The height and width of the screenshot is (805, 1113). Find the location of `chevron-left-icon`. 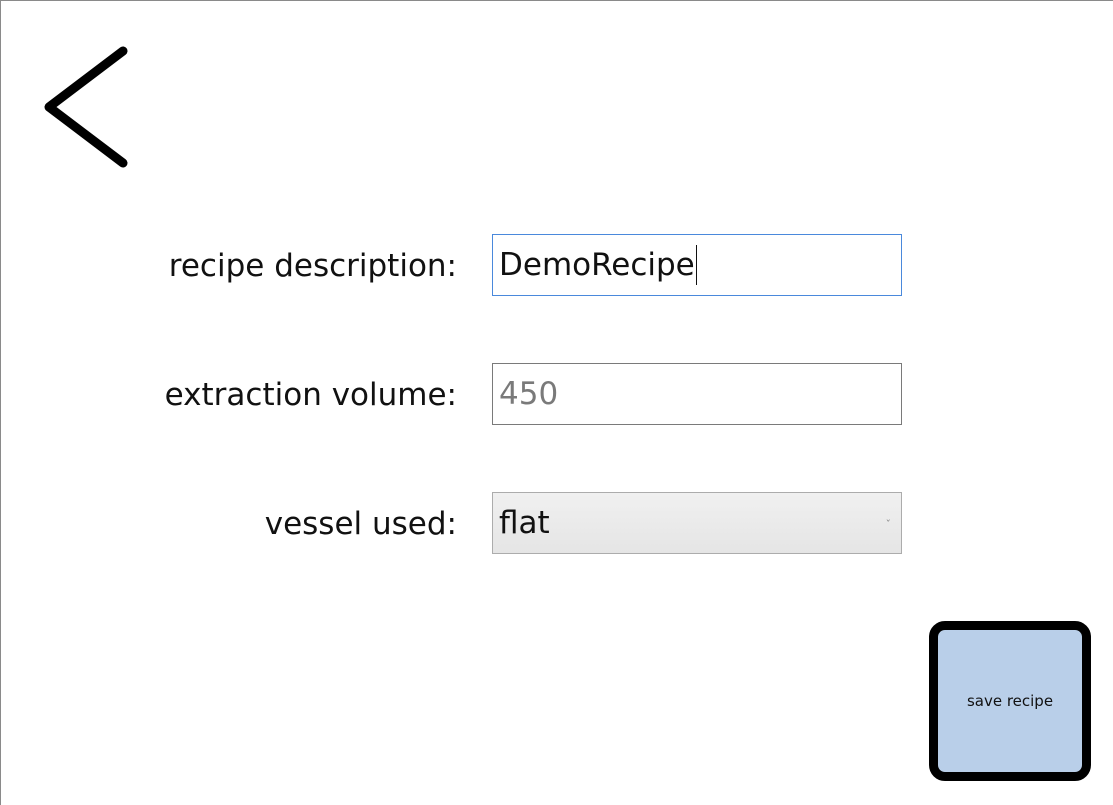

chevron-left-icon is located at coordinates (86, 107).